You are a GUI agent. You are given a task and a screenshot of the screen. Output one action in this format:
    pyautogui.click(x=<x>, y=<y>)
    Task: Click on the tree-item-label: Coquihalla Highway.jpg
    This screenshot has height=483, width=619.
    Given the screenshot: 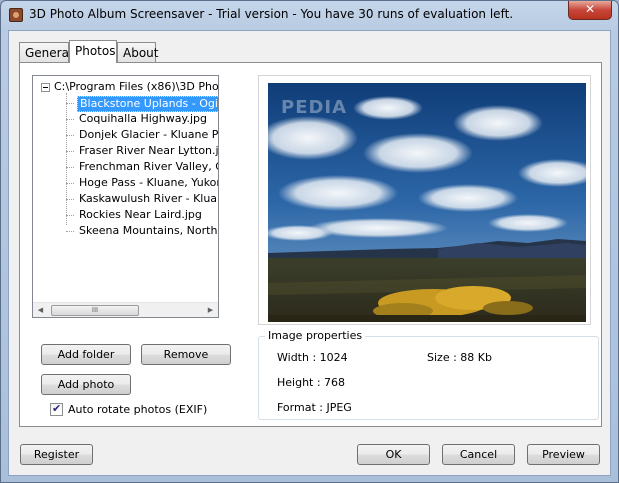 What is the action you would take?
    pyautogui.click(x=143, y=118)
    